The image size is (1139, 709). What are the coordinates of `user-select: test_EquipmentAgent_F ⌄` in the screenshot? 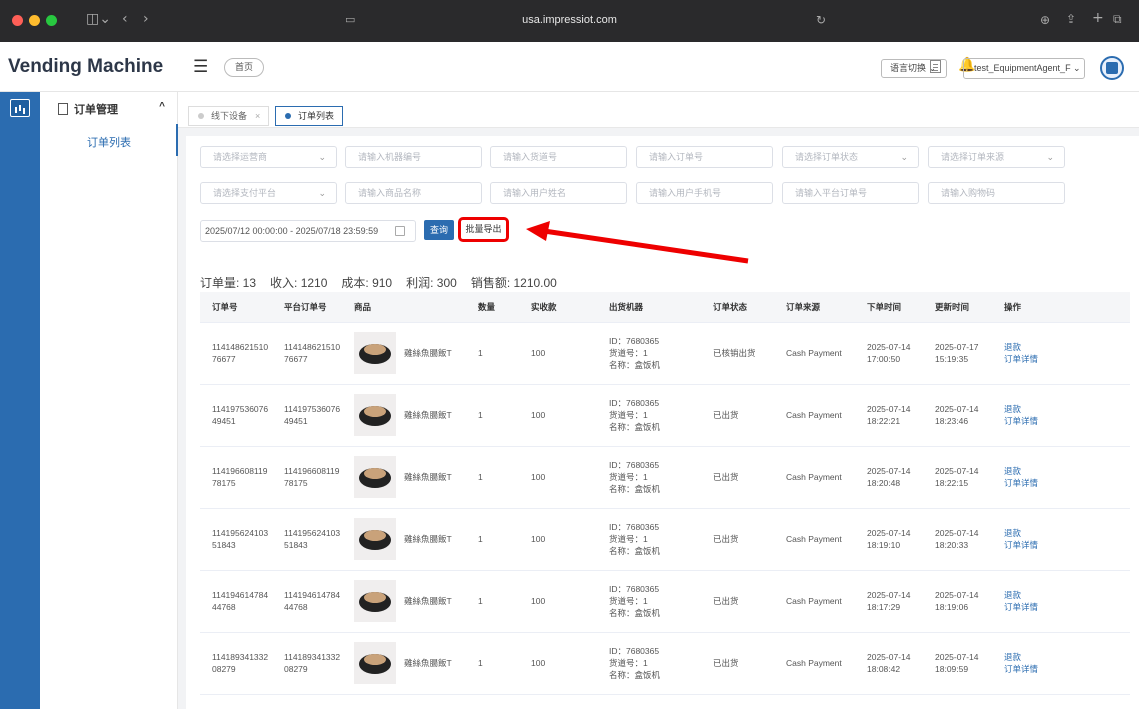 It's located at (1024, 68).